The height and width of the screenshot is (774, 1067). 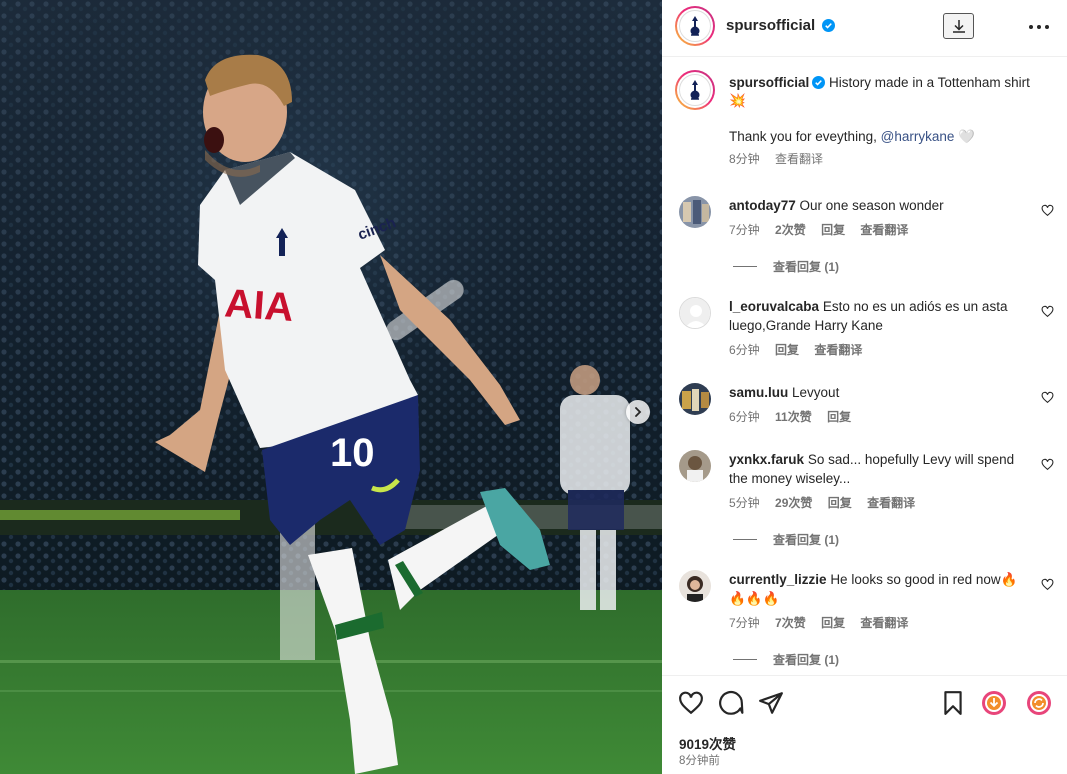 What do you see at coordinates (864, 724) in the screenshot?
I see `post-actions: 9019次赞 8分钟前` at bounding box center [864, 724].